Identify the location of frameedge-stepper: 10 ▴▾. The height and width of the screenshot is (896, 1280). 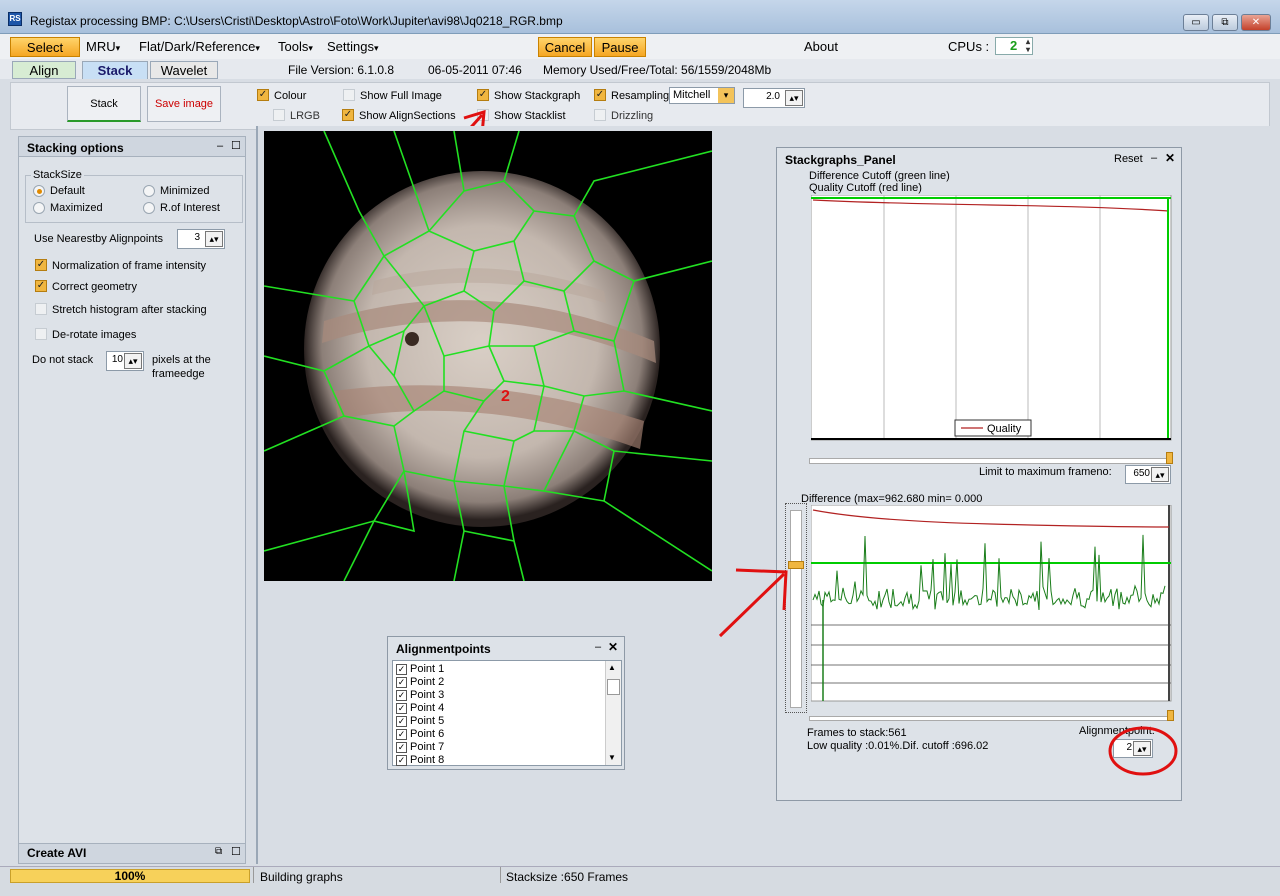
(125, 361).